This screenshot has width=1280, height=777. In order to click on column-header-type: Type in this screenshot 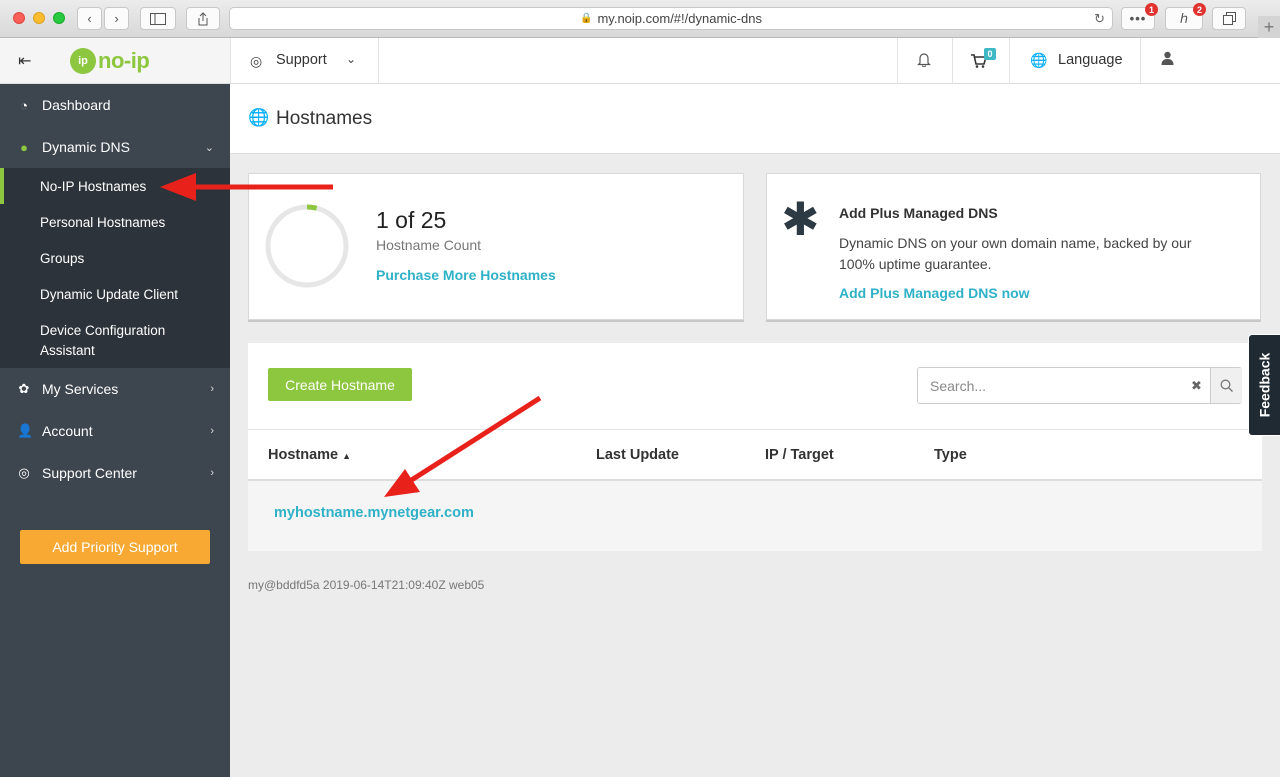, I will do `click(950, 455)`.